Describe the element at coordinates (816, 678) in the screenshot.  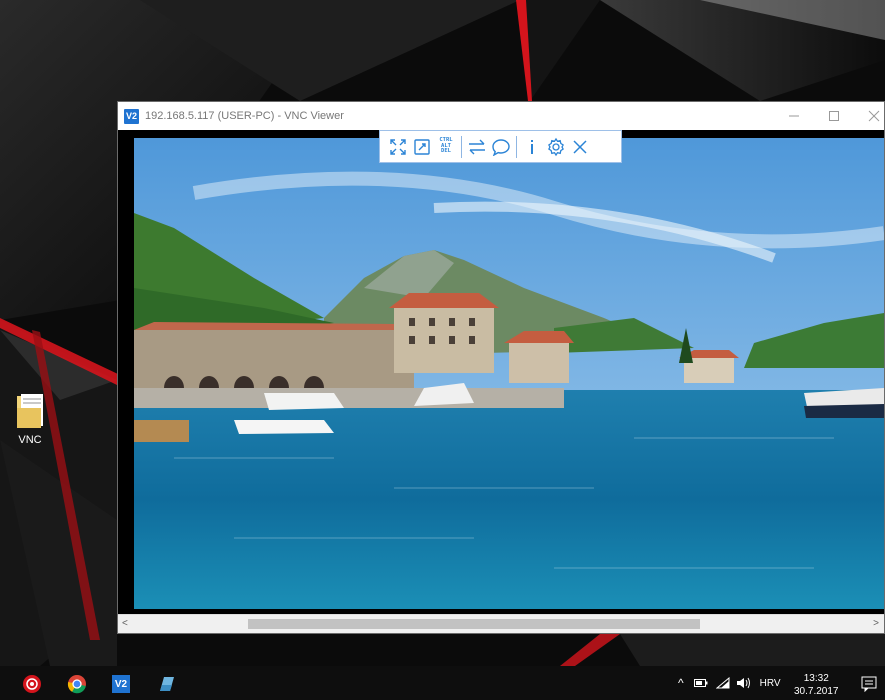
I see `clock-time: 13:32` at that location.